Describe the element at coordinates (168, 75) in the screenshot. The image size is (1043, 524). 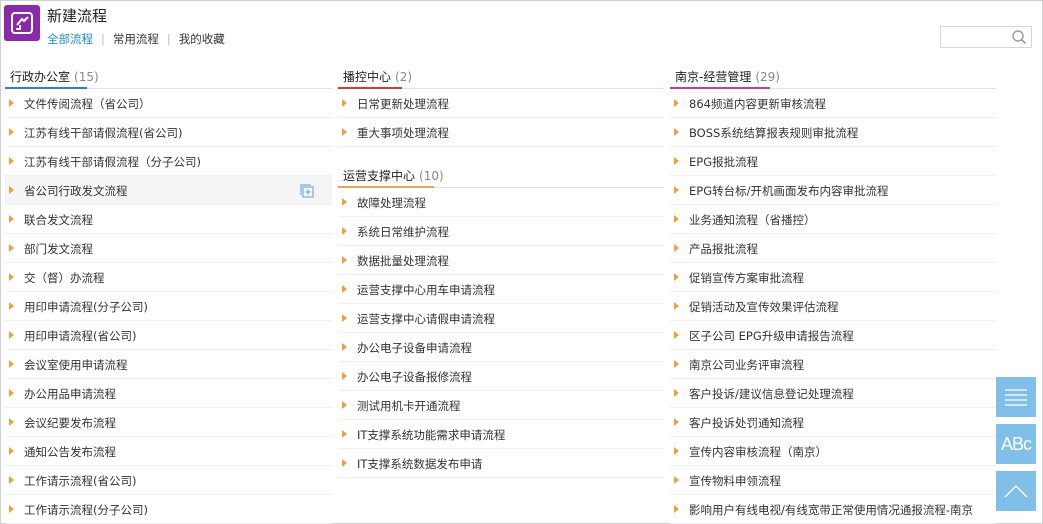
I see `group-header: 行政办公室 (15)` at that location.